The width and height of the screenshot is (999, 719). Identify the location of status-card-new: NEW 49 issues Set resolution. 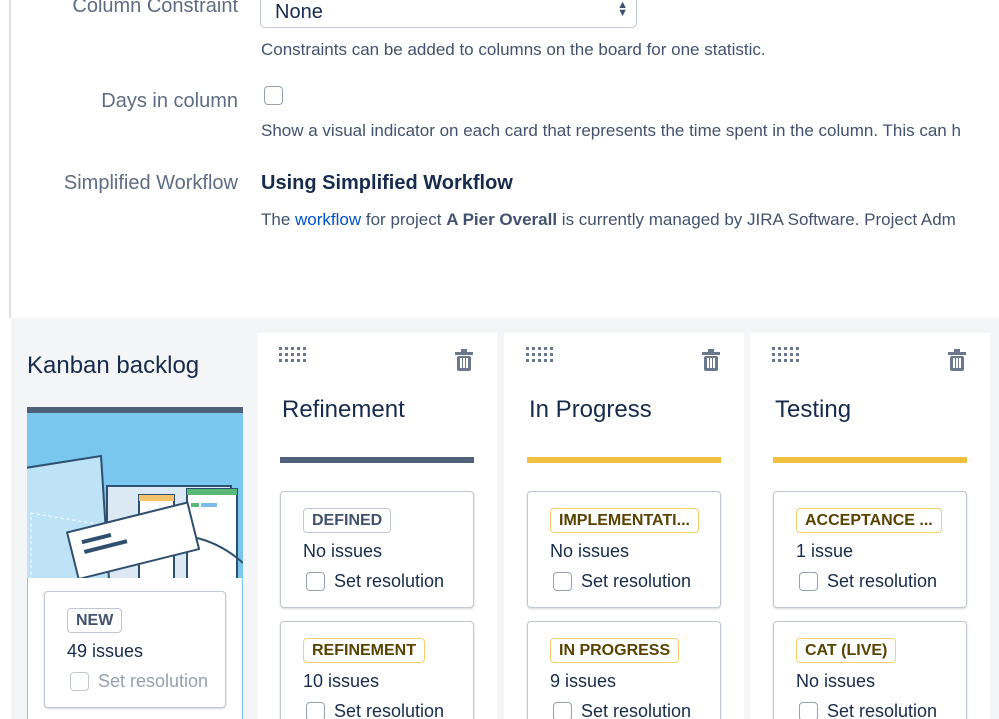
(135, 649).